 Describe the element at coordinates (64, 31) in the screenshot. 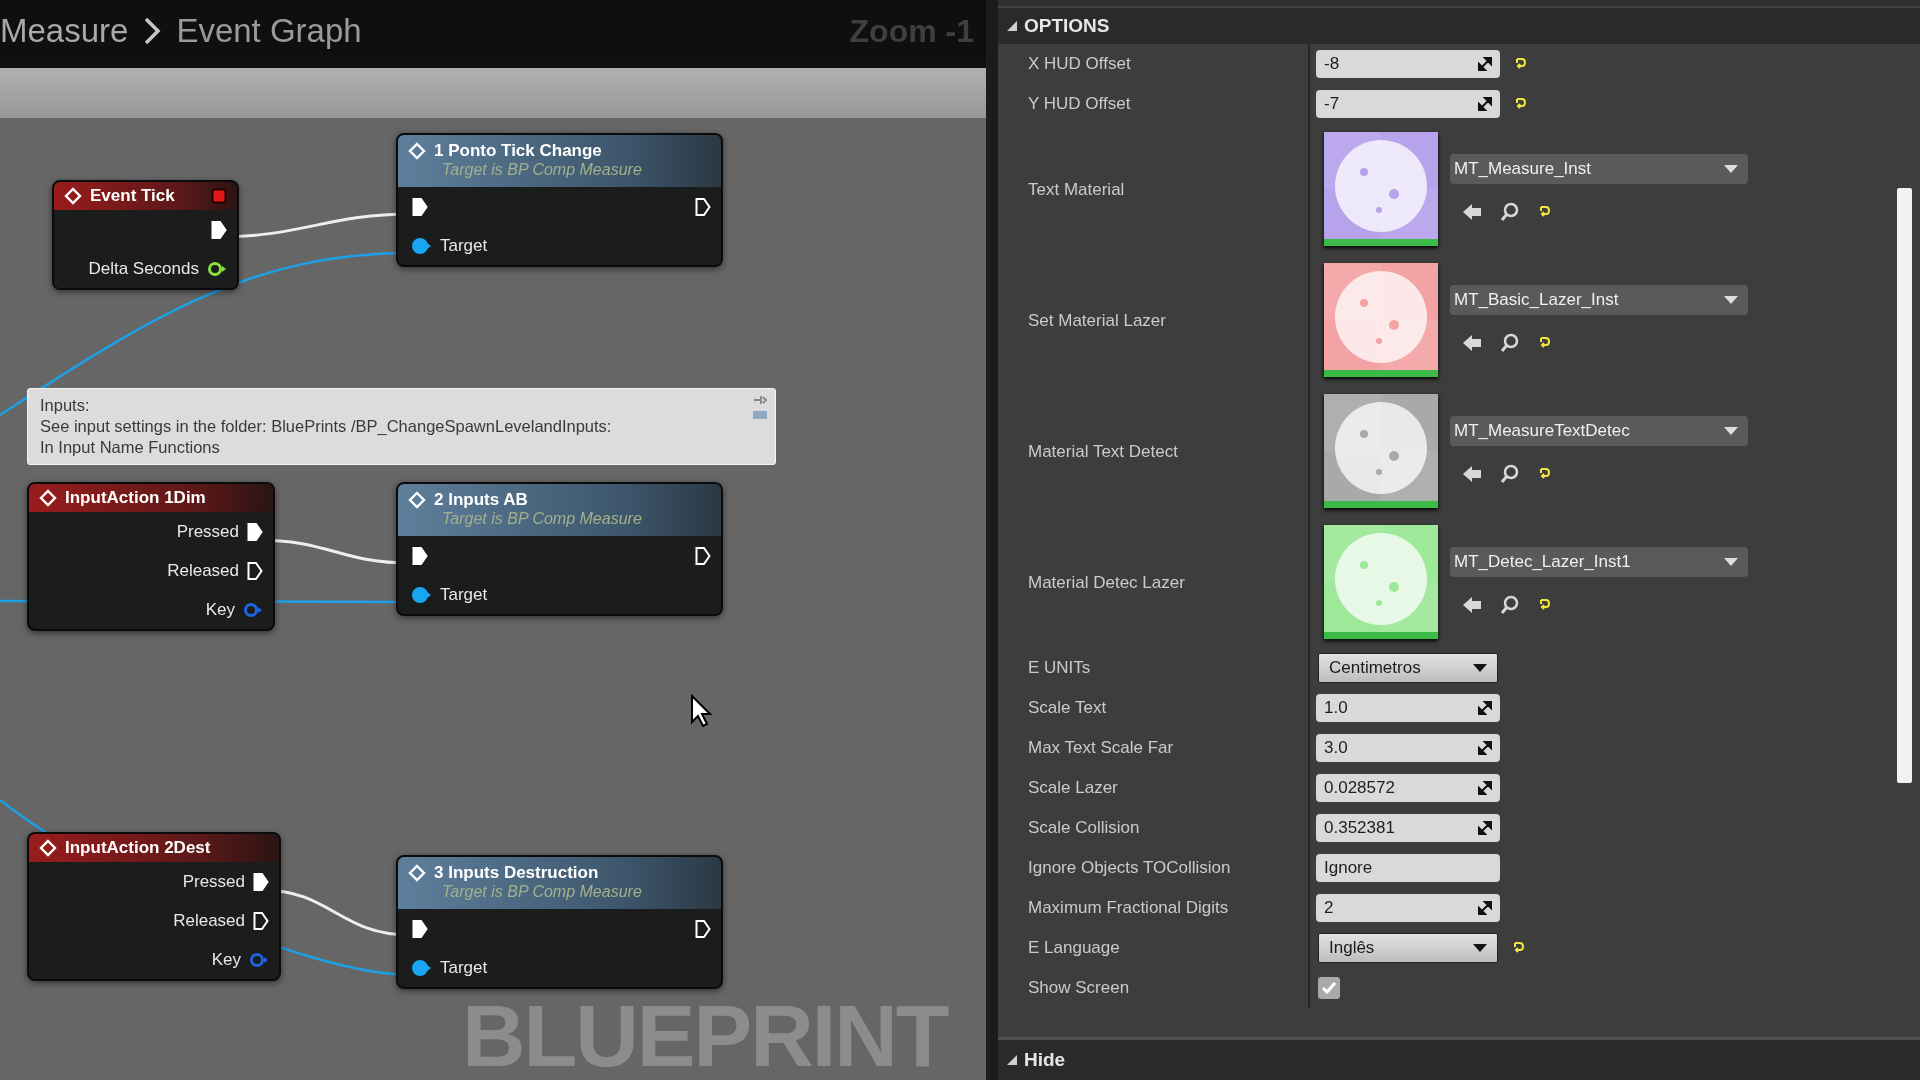

I see `breadcrumb-link: Measure` at that location.